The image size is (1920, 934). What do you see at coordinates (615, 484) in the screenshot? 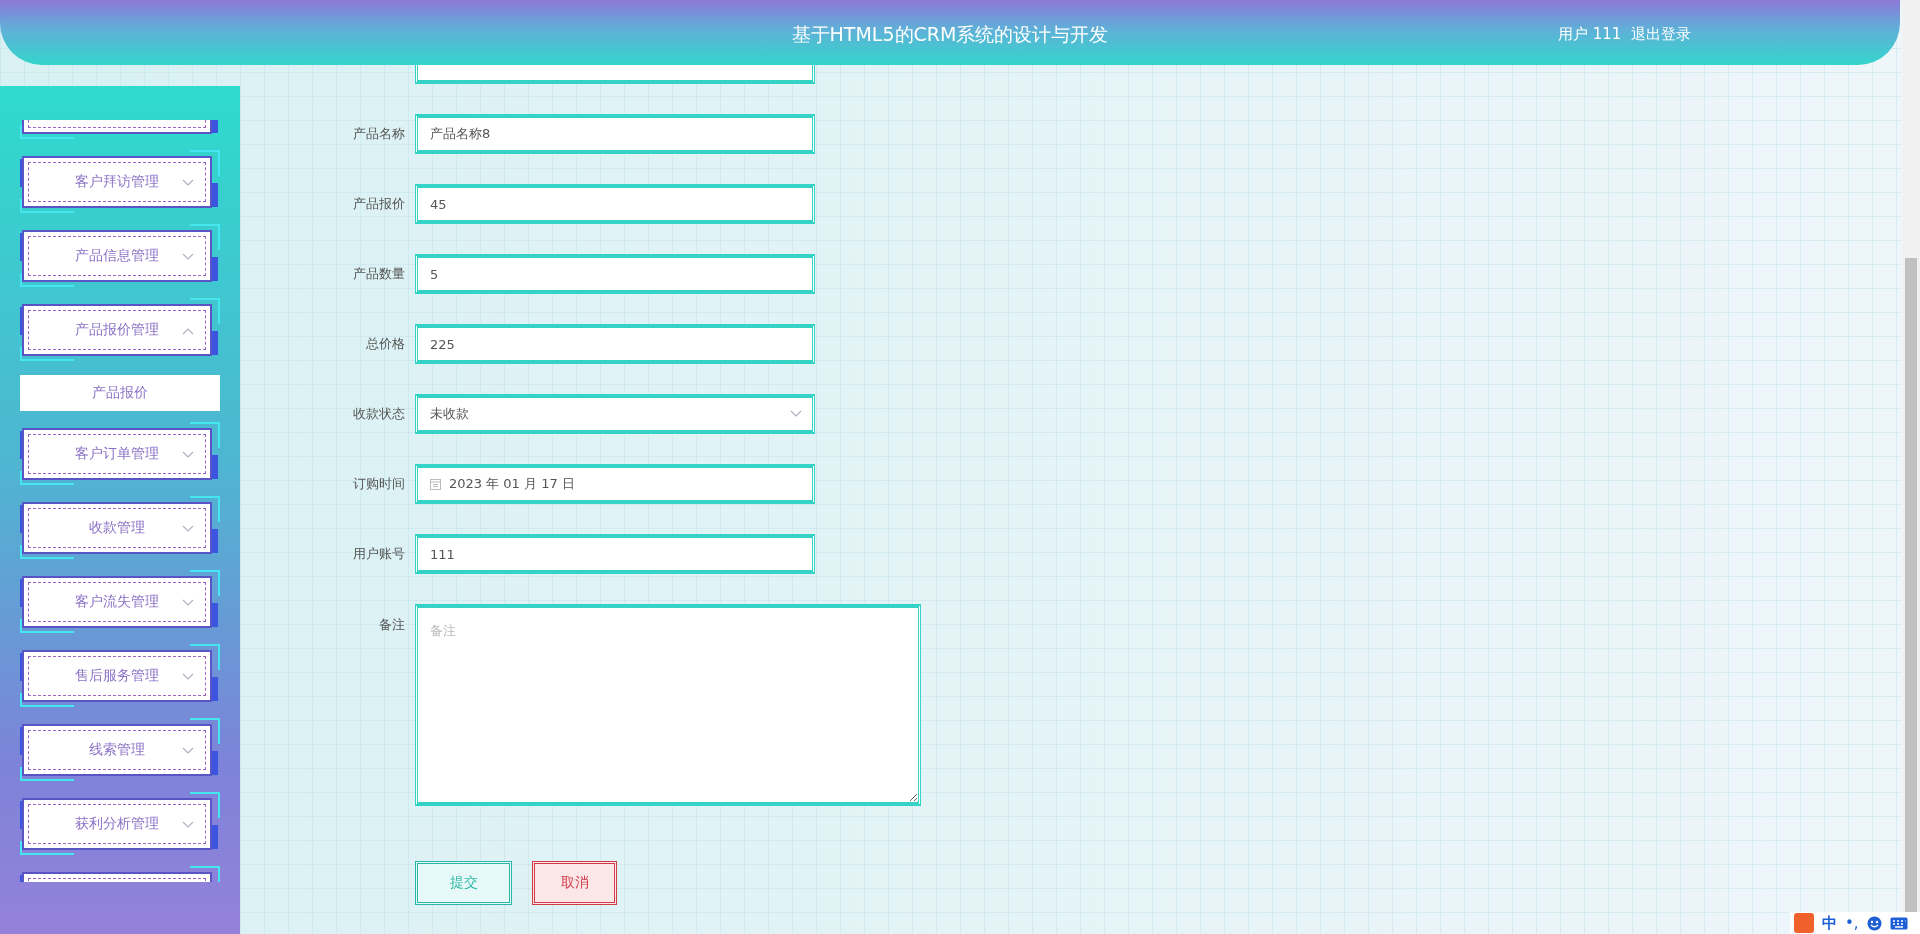
I see `date-field: 2023 年 01 月 17 日` at bounding box center [615, 484].